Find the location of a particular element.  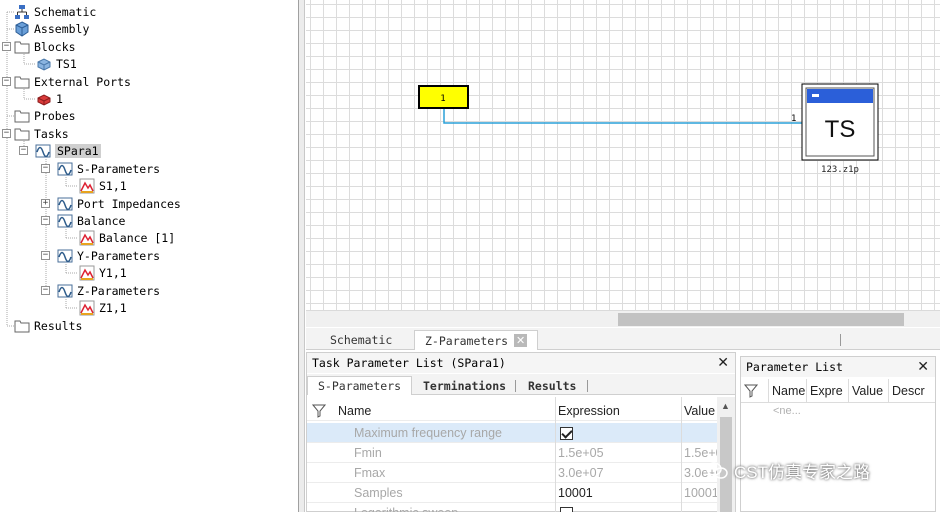

subtab-terminations: Terminations is located at coordinates (464, 385).